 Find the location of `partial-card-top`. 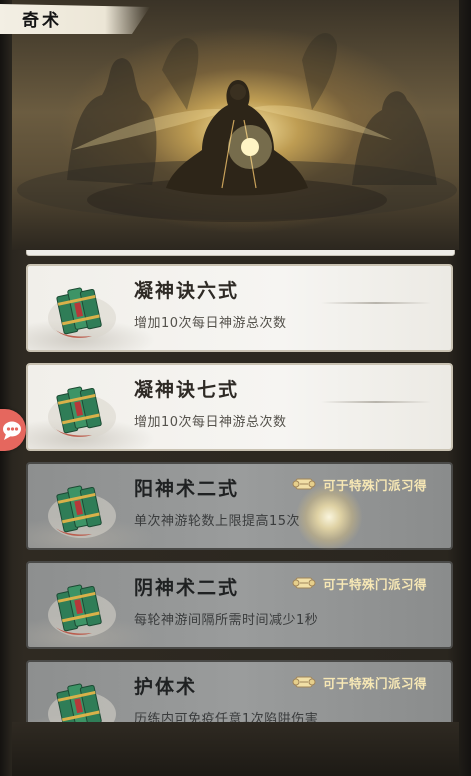

partial-card-top is located at coordinates (240, 253).